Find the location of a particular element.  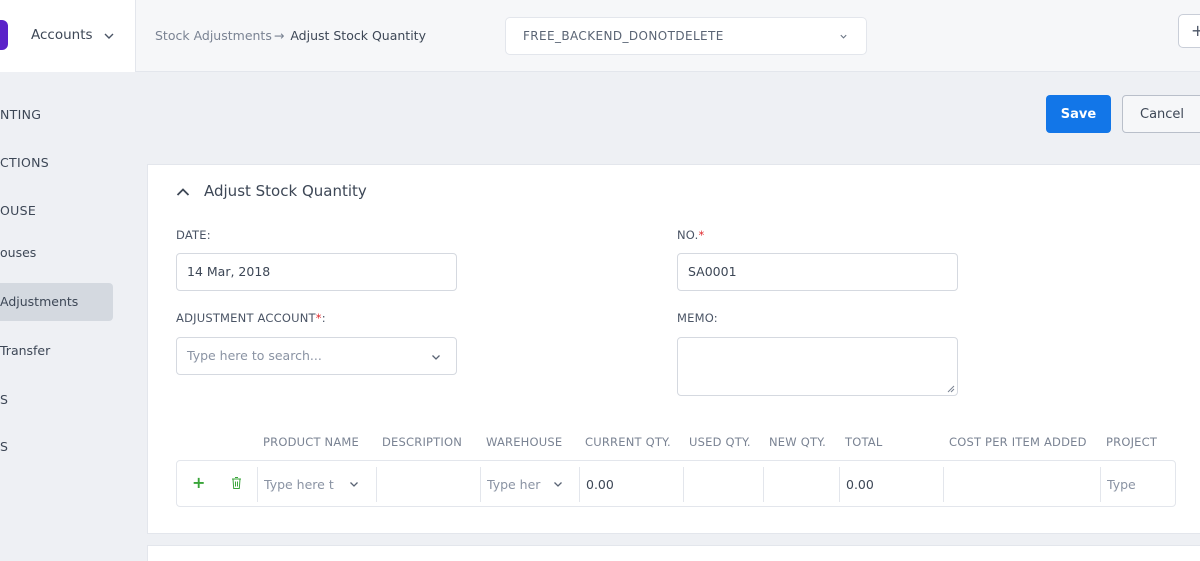

breadcrumb: Stock Adjustments → Adjust Stock Quantity is located at coordinates (290, 35).